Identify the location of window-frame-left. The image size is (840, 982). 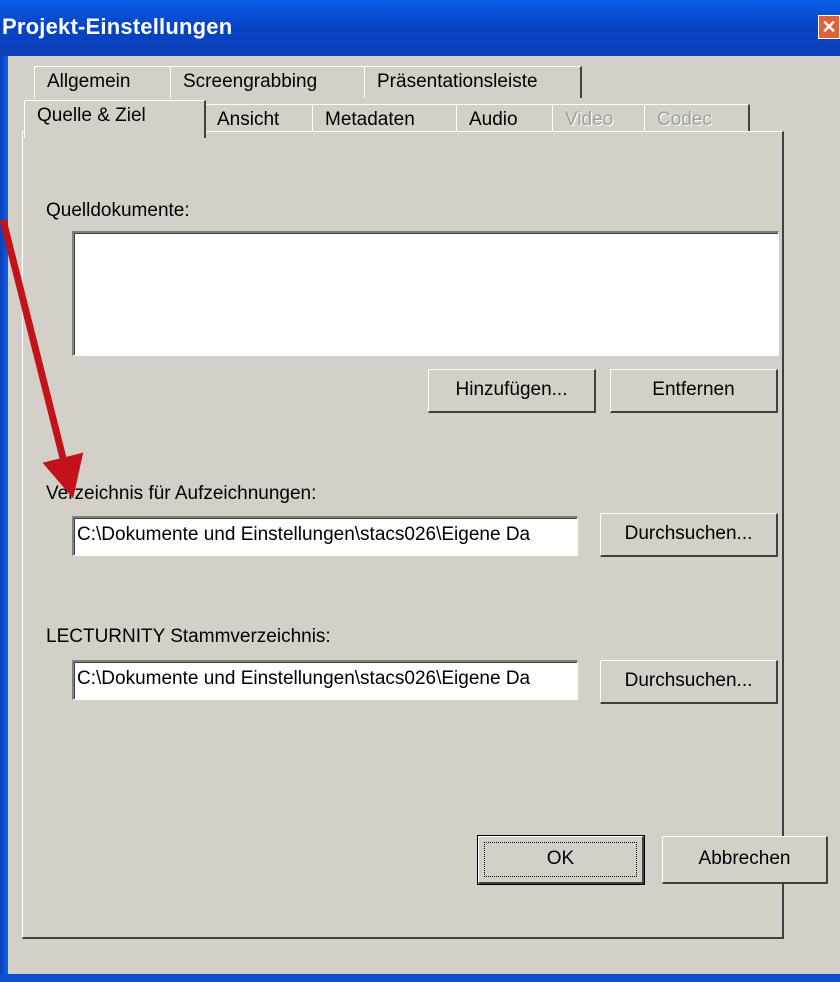
(4, 519).